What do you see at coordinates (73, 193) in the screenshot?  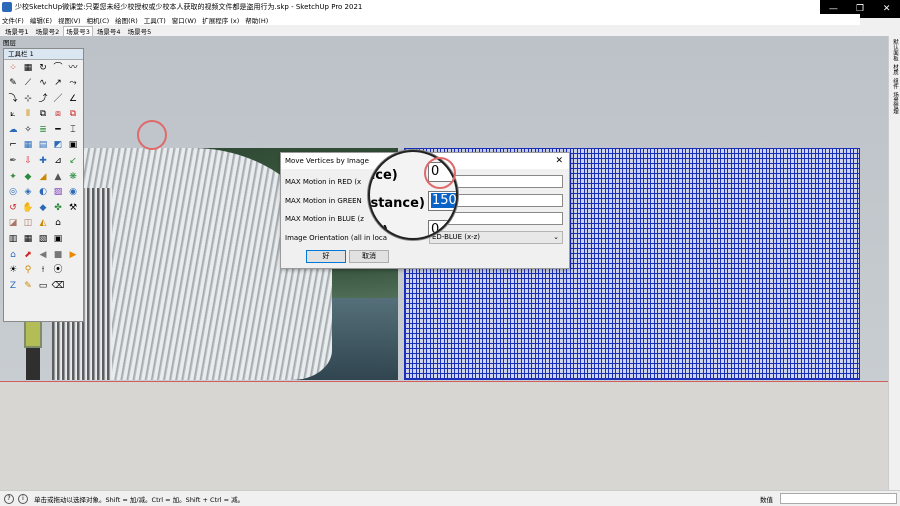 I see `subdivide-icon: ◉` at bounding box center [73, 193].